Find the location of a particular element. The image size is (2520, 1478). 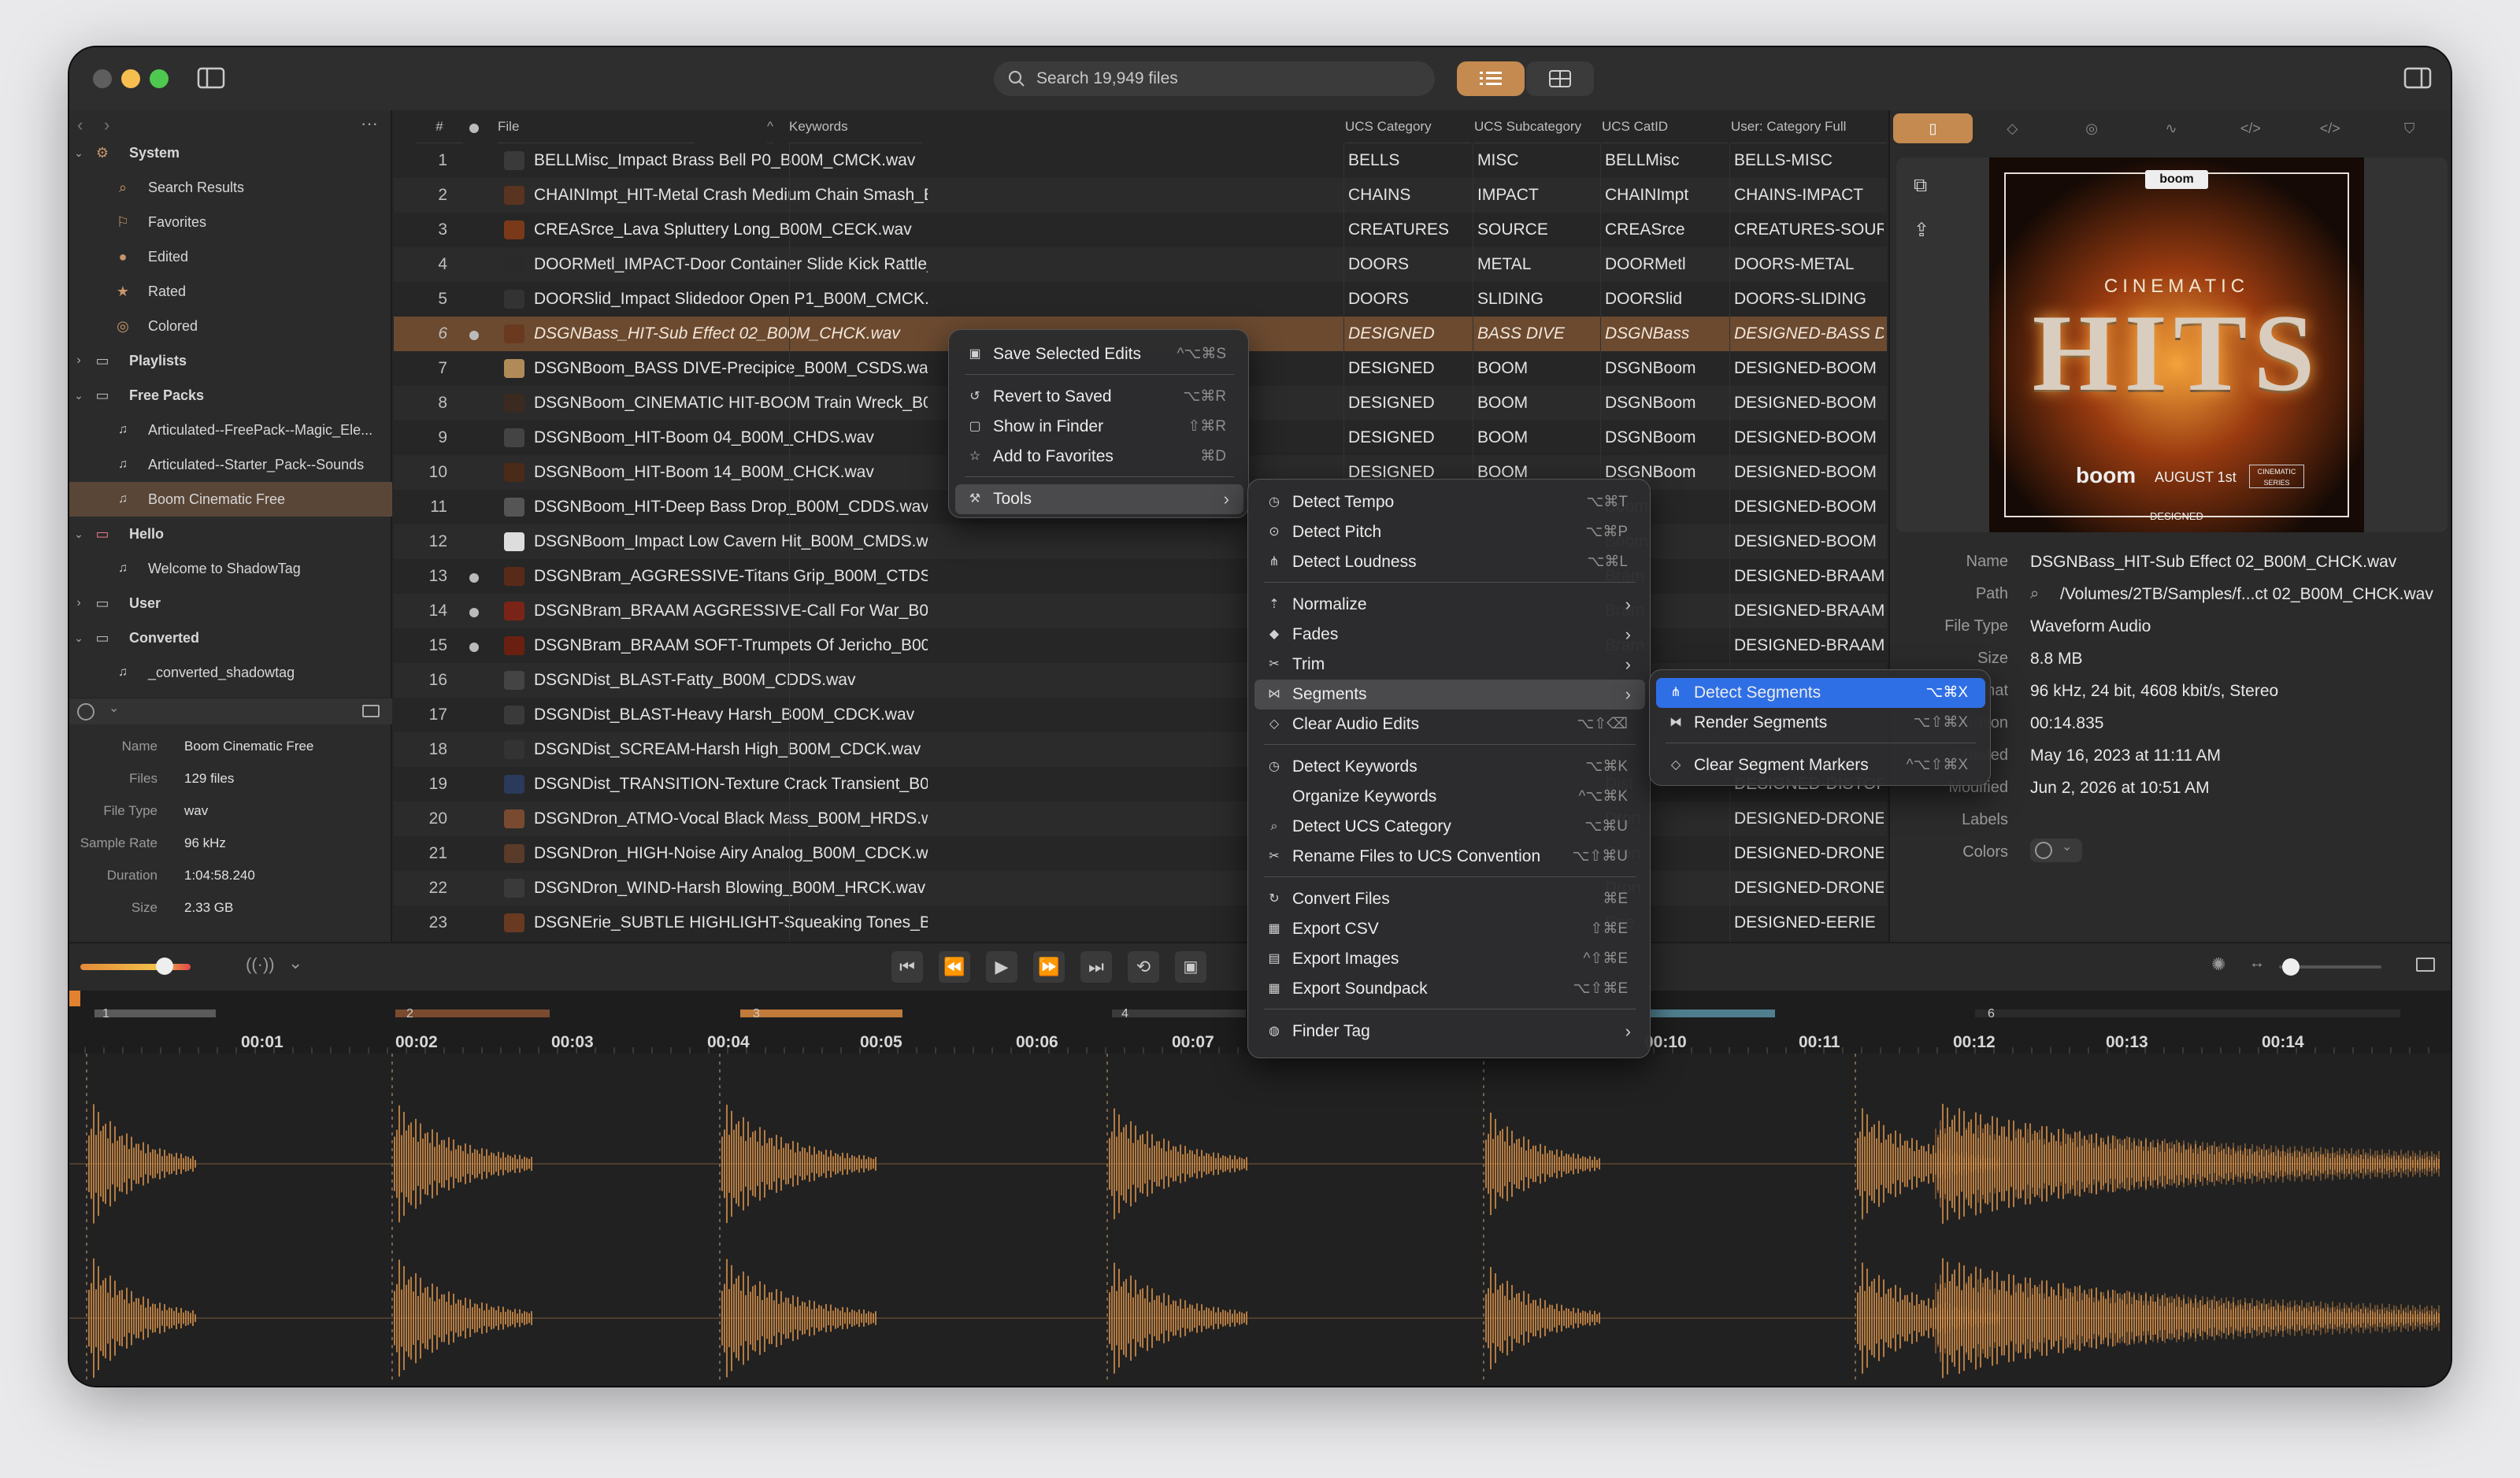

share-icon: ⇪ is located at coordinates (1921, 230).